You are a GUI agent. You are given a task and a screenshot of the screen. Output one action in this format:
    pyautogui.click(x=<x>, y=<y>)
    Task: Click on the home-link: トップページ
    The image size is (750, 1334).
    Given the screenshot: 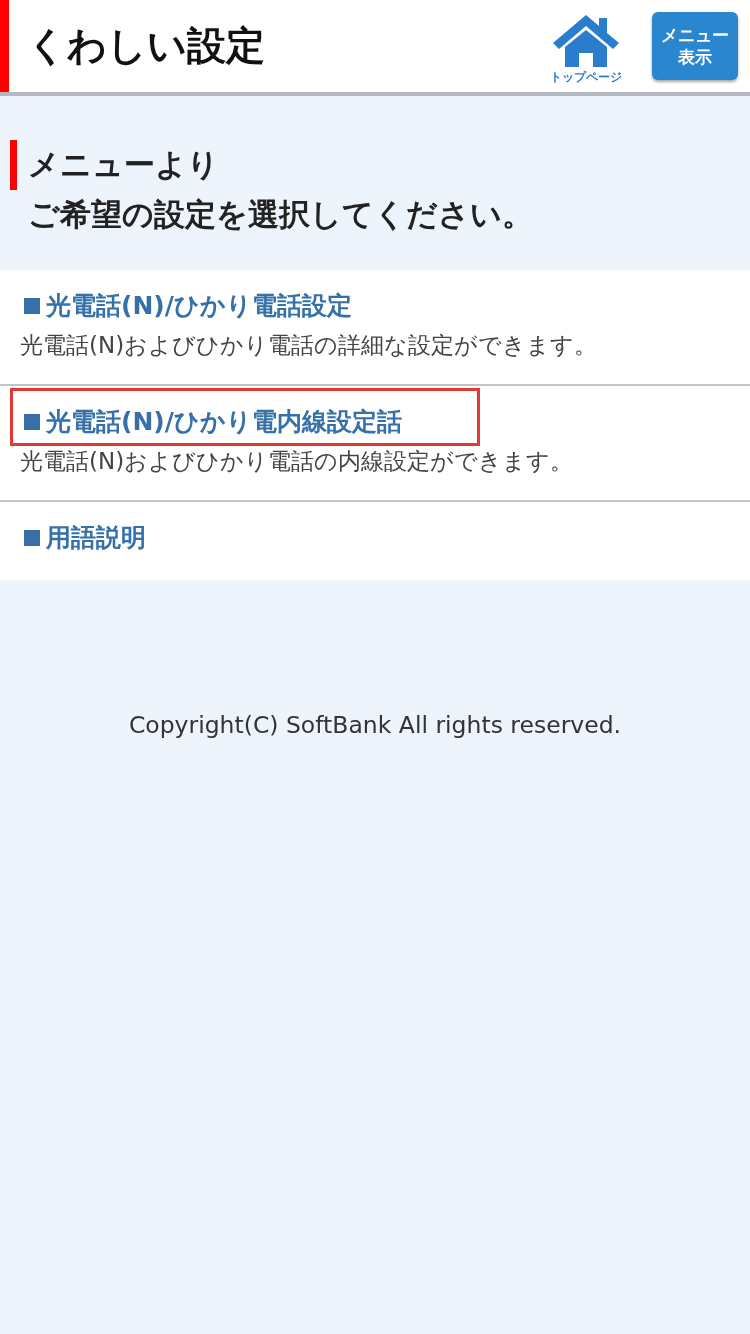 What is the action you would take?
    pyautogui.click(x=586, y=49)
    